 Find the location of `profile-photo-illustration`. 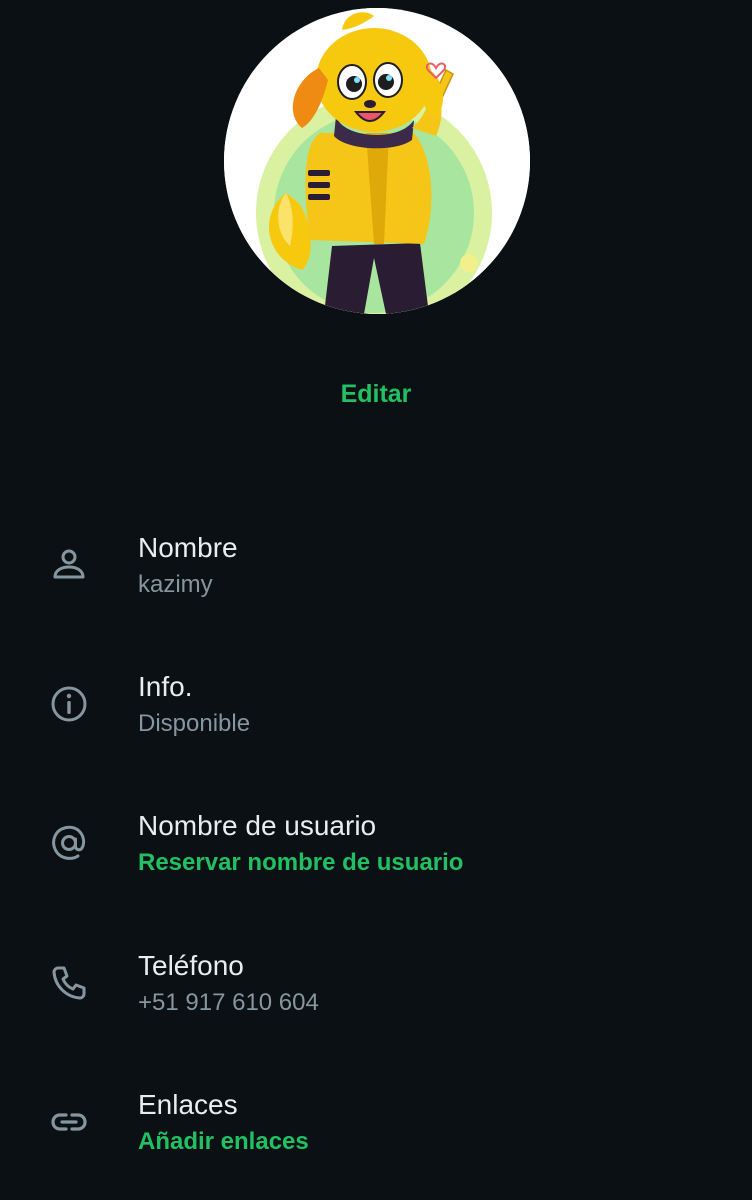

profile-photo-illustration is located at coordinates (377, 161).